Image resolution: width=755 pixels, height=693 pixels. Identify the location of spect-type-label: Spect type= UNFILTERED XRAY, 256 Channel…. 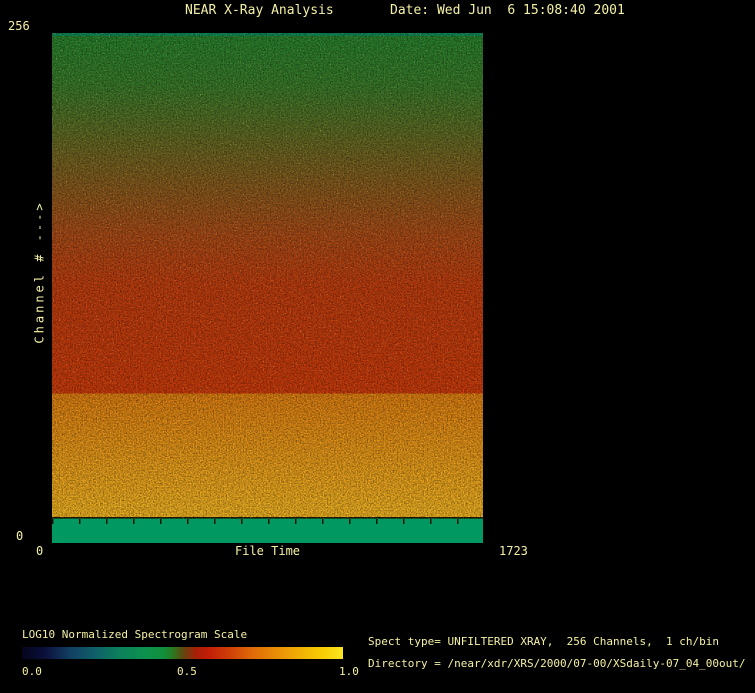
(543, 641).